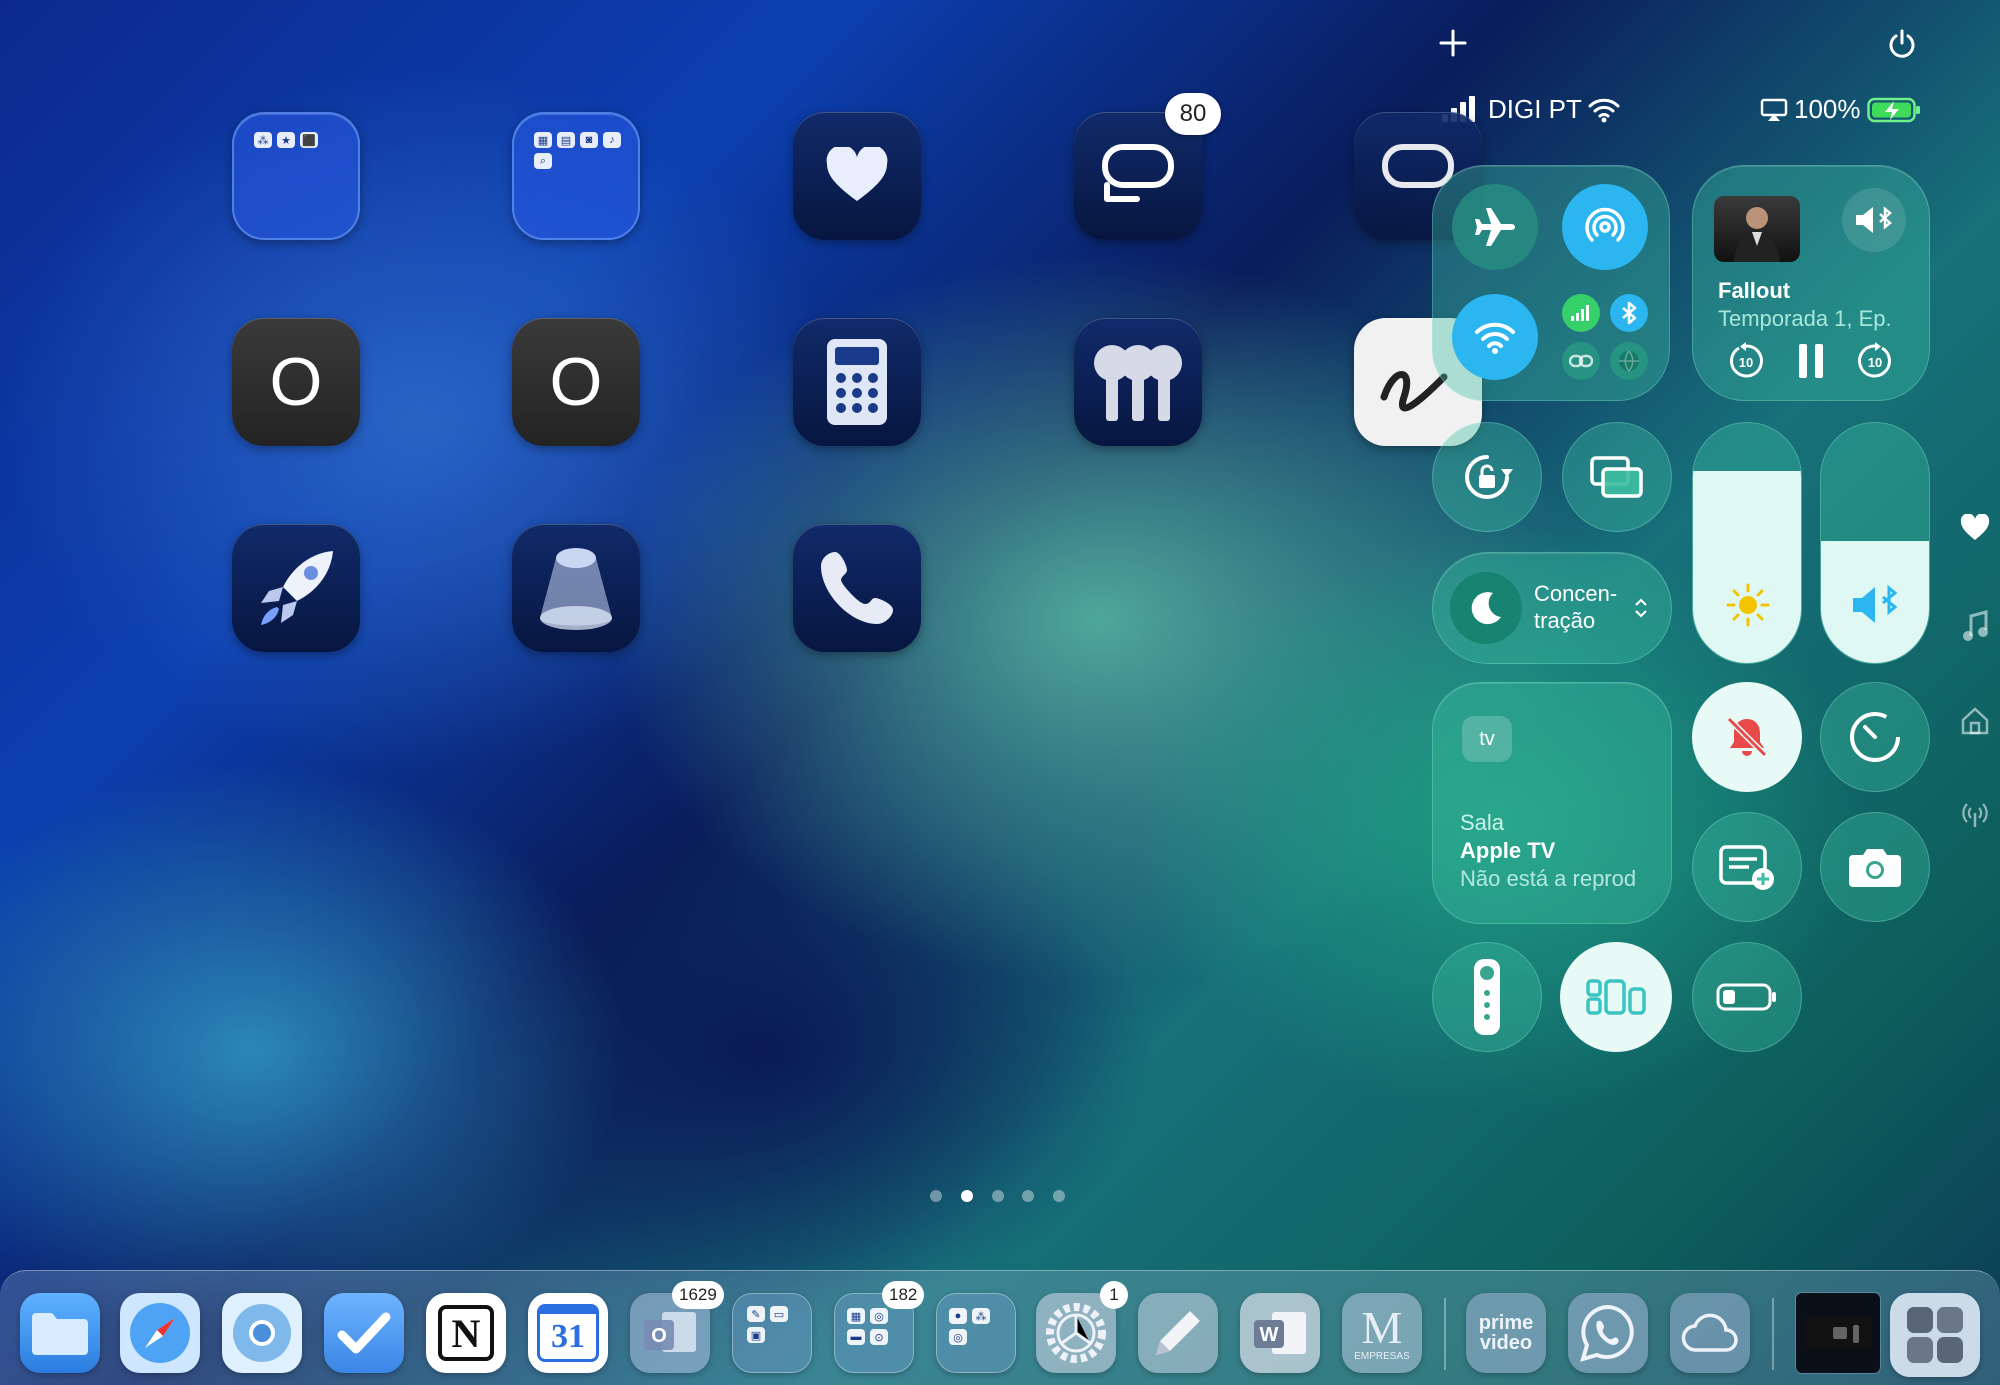 The width and height of the screenshot is (2000, 1385). What do you see at coordinates (1482, 822) in the screenshot?
I see `apple-tv-room: Sala` at bounding box center [1482, 822].